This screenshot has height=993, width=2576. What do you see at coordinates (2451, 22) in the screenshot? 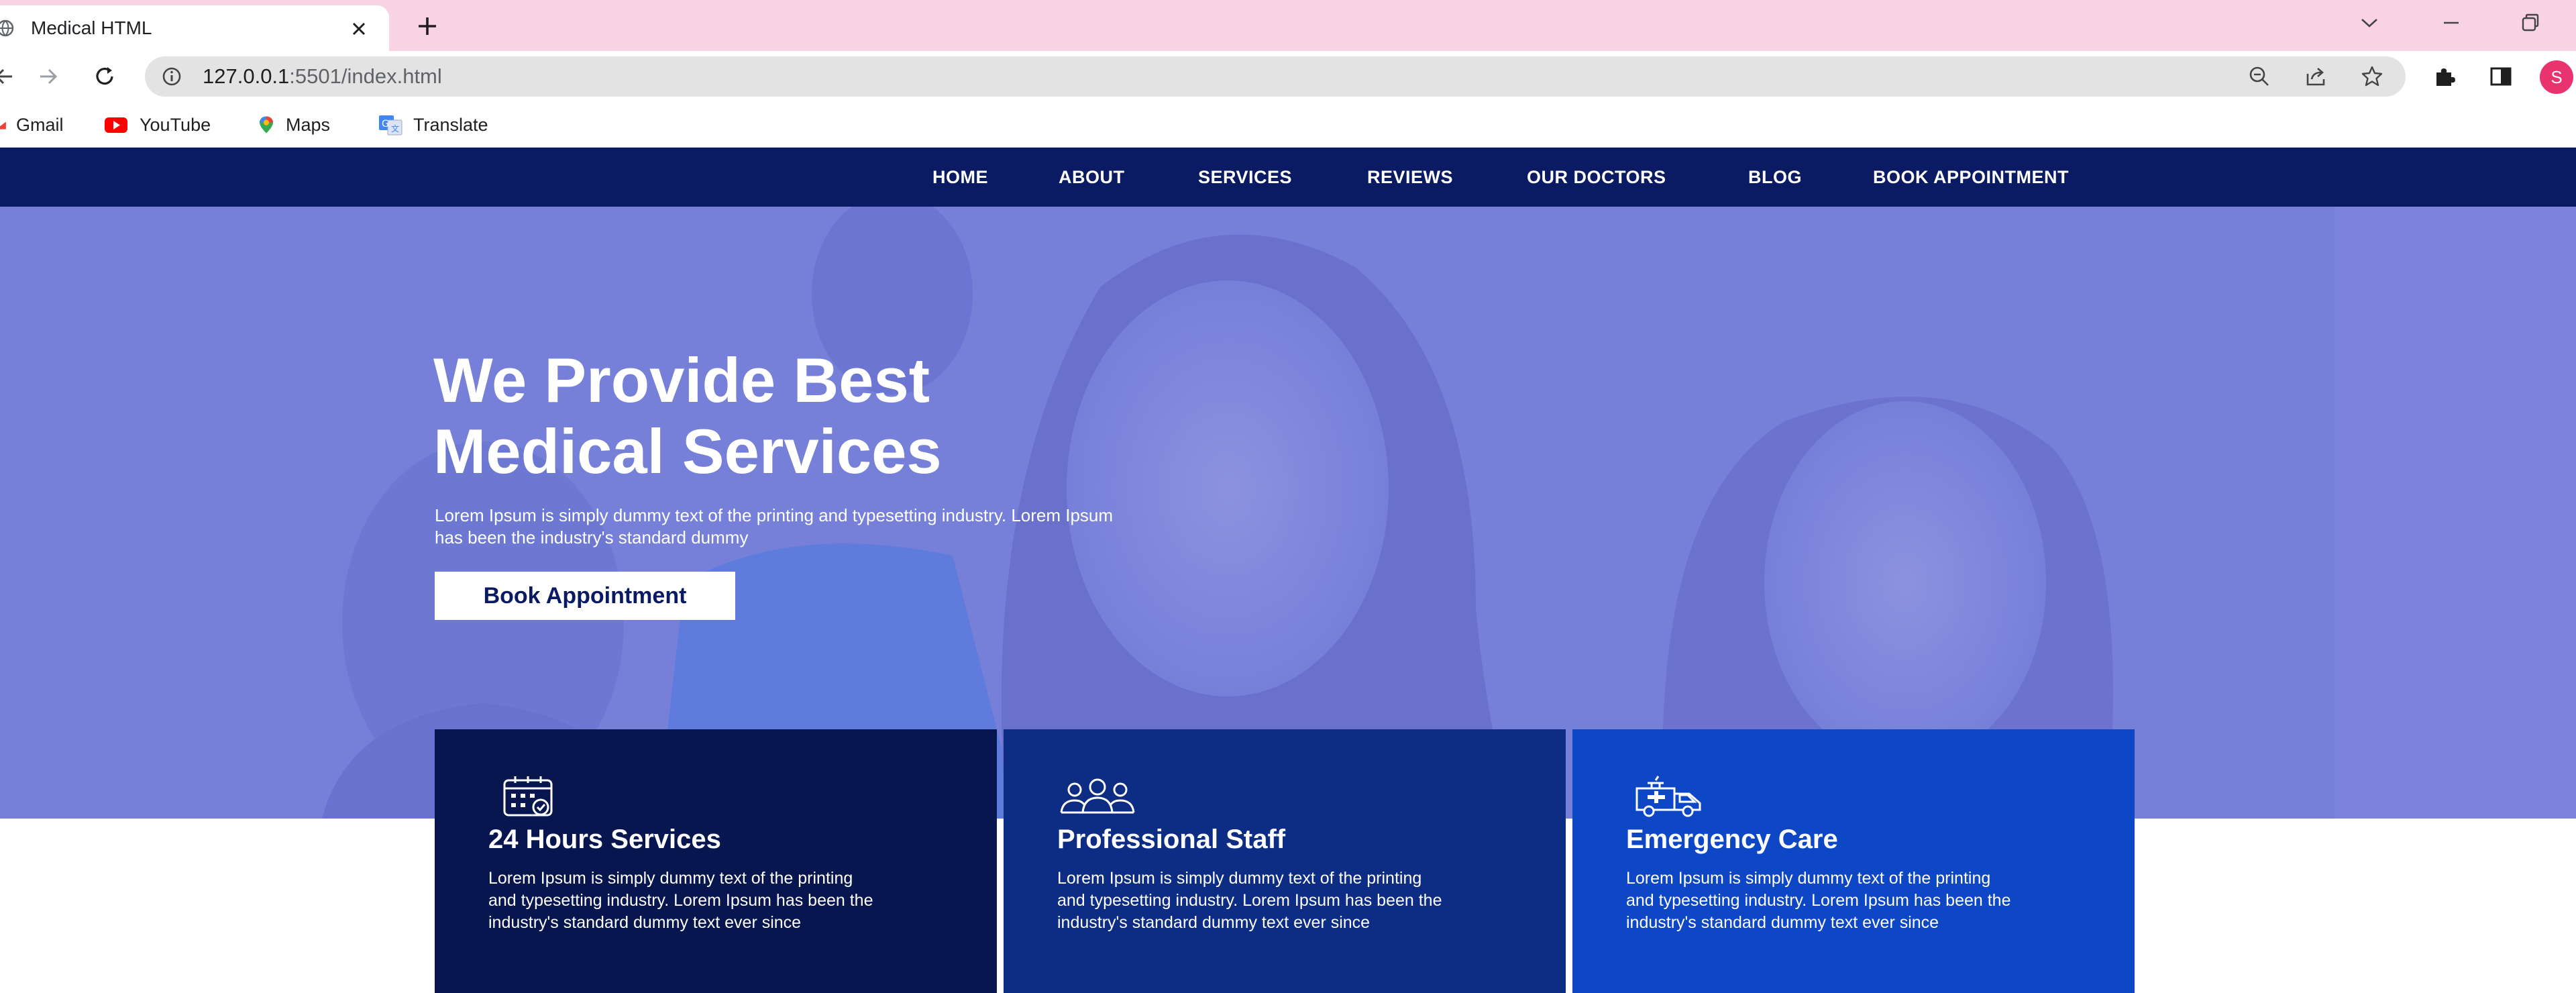
I see `minimize-icon` at bounding box center [2451, 22].